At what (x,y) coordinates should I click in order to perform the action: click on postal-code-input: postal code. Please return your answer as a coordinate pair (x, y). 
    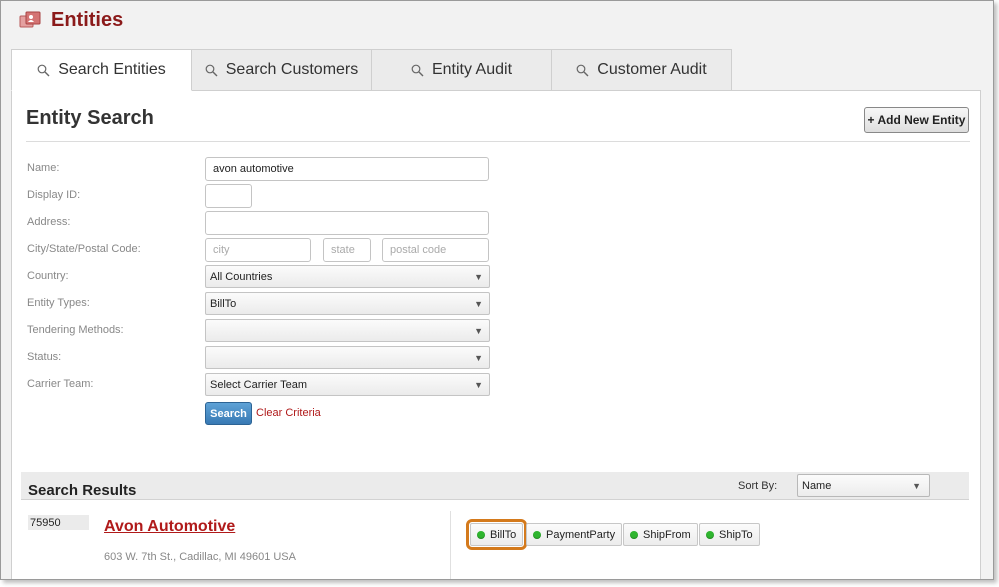
    Looking at the image, I should click on (435, 250).